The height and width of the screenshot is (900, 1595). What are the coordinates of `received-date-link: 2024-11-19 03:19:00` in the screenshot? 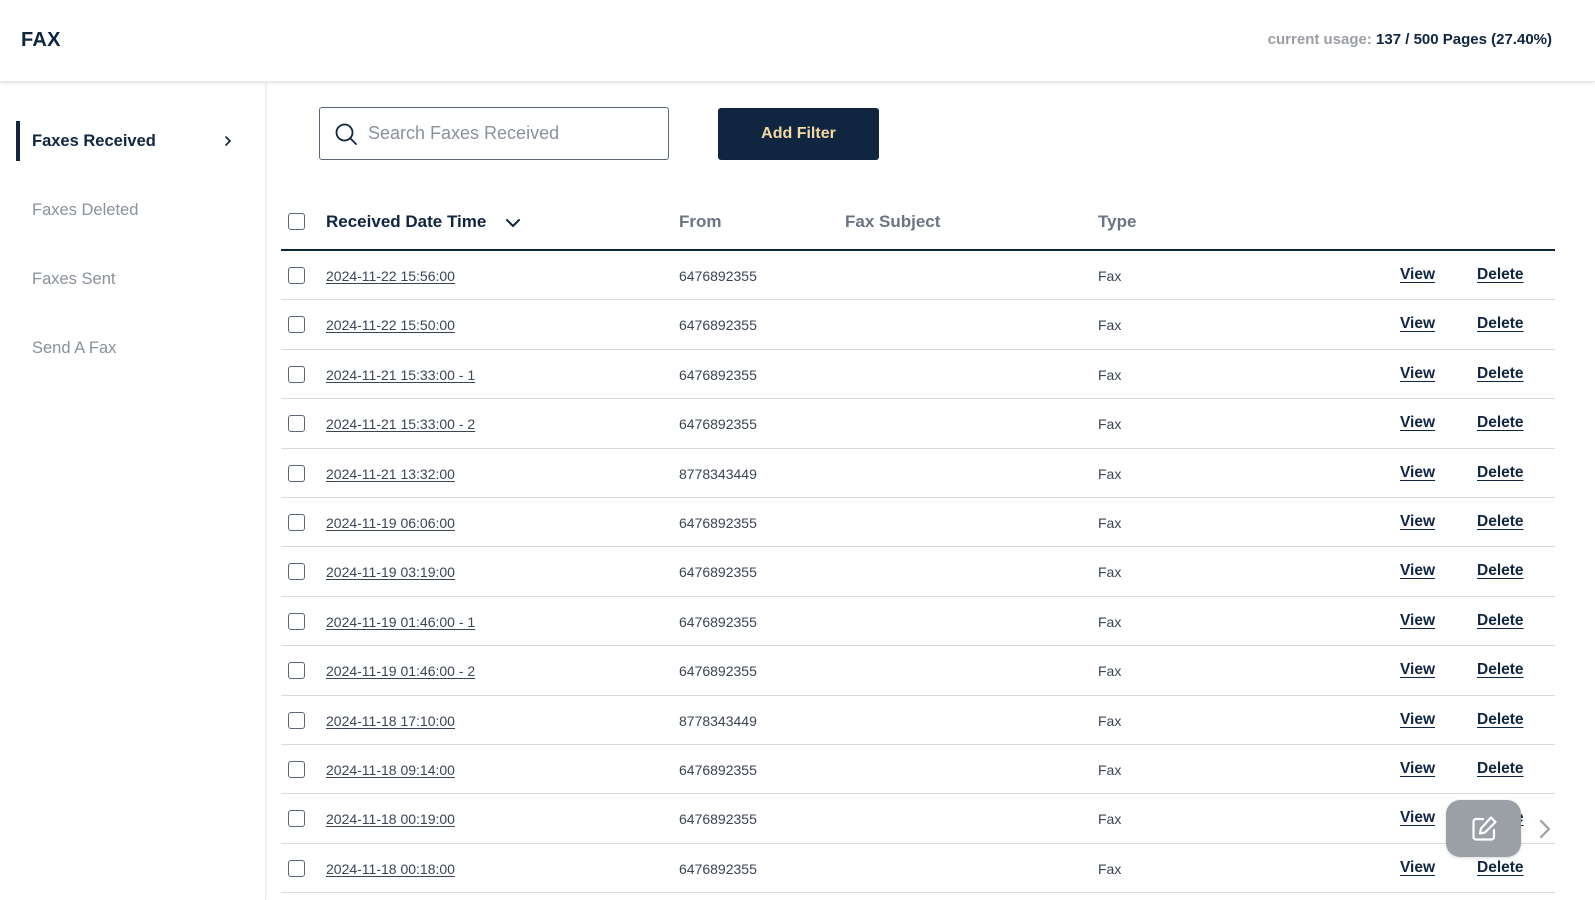 It's located at (390, 572).